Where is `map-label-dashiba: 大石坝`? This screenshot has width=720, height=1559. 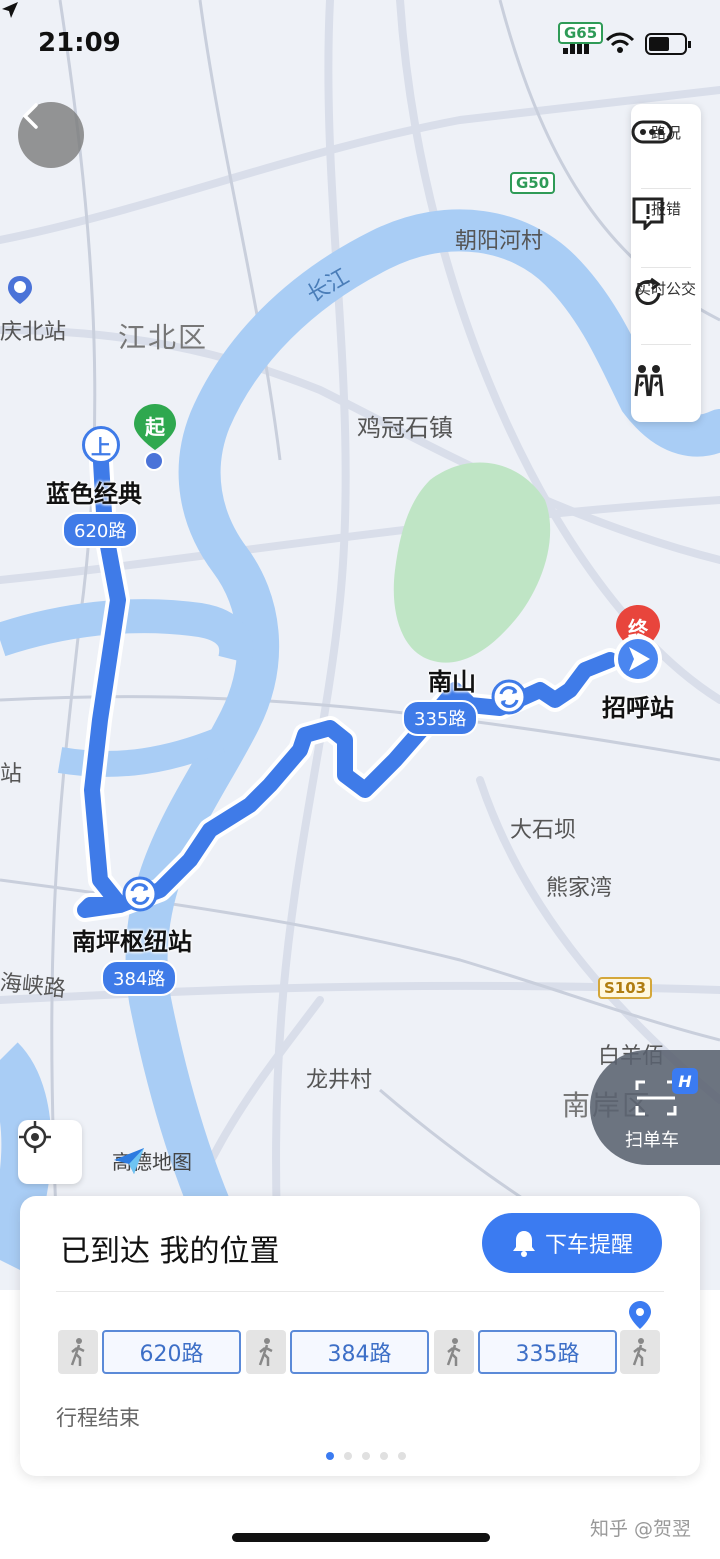
map-label-dashiba: 大石坝 is located at coordinates (543, 830).